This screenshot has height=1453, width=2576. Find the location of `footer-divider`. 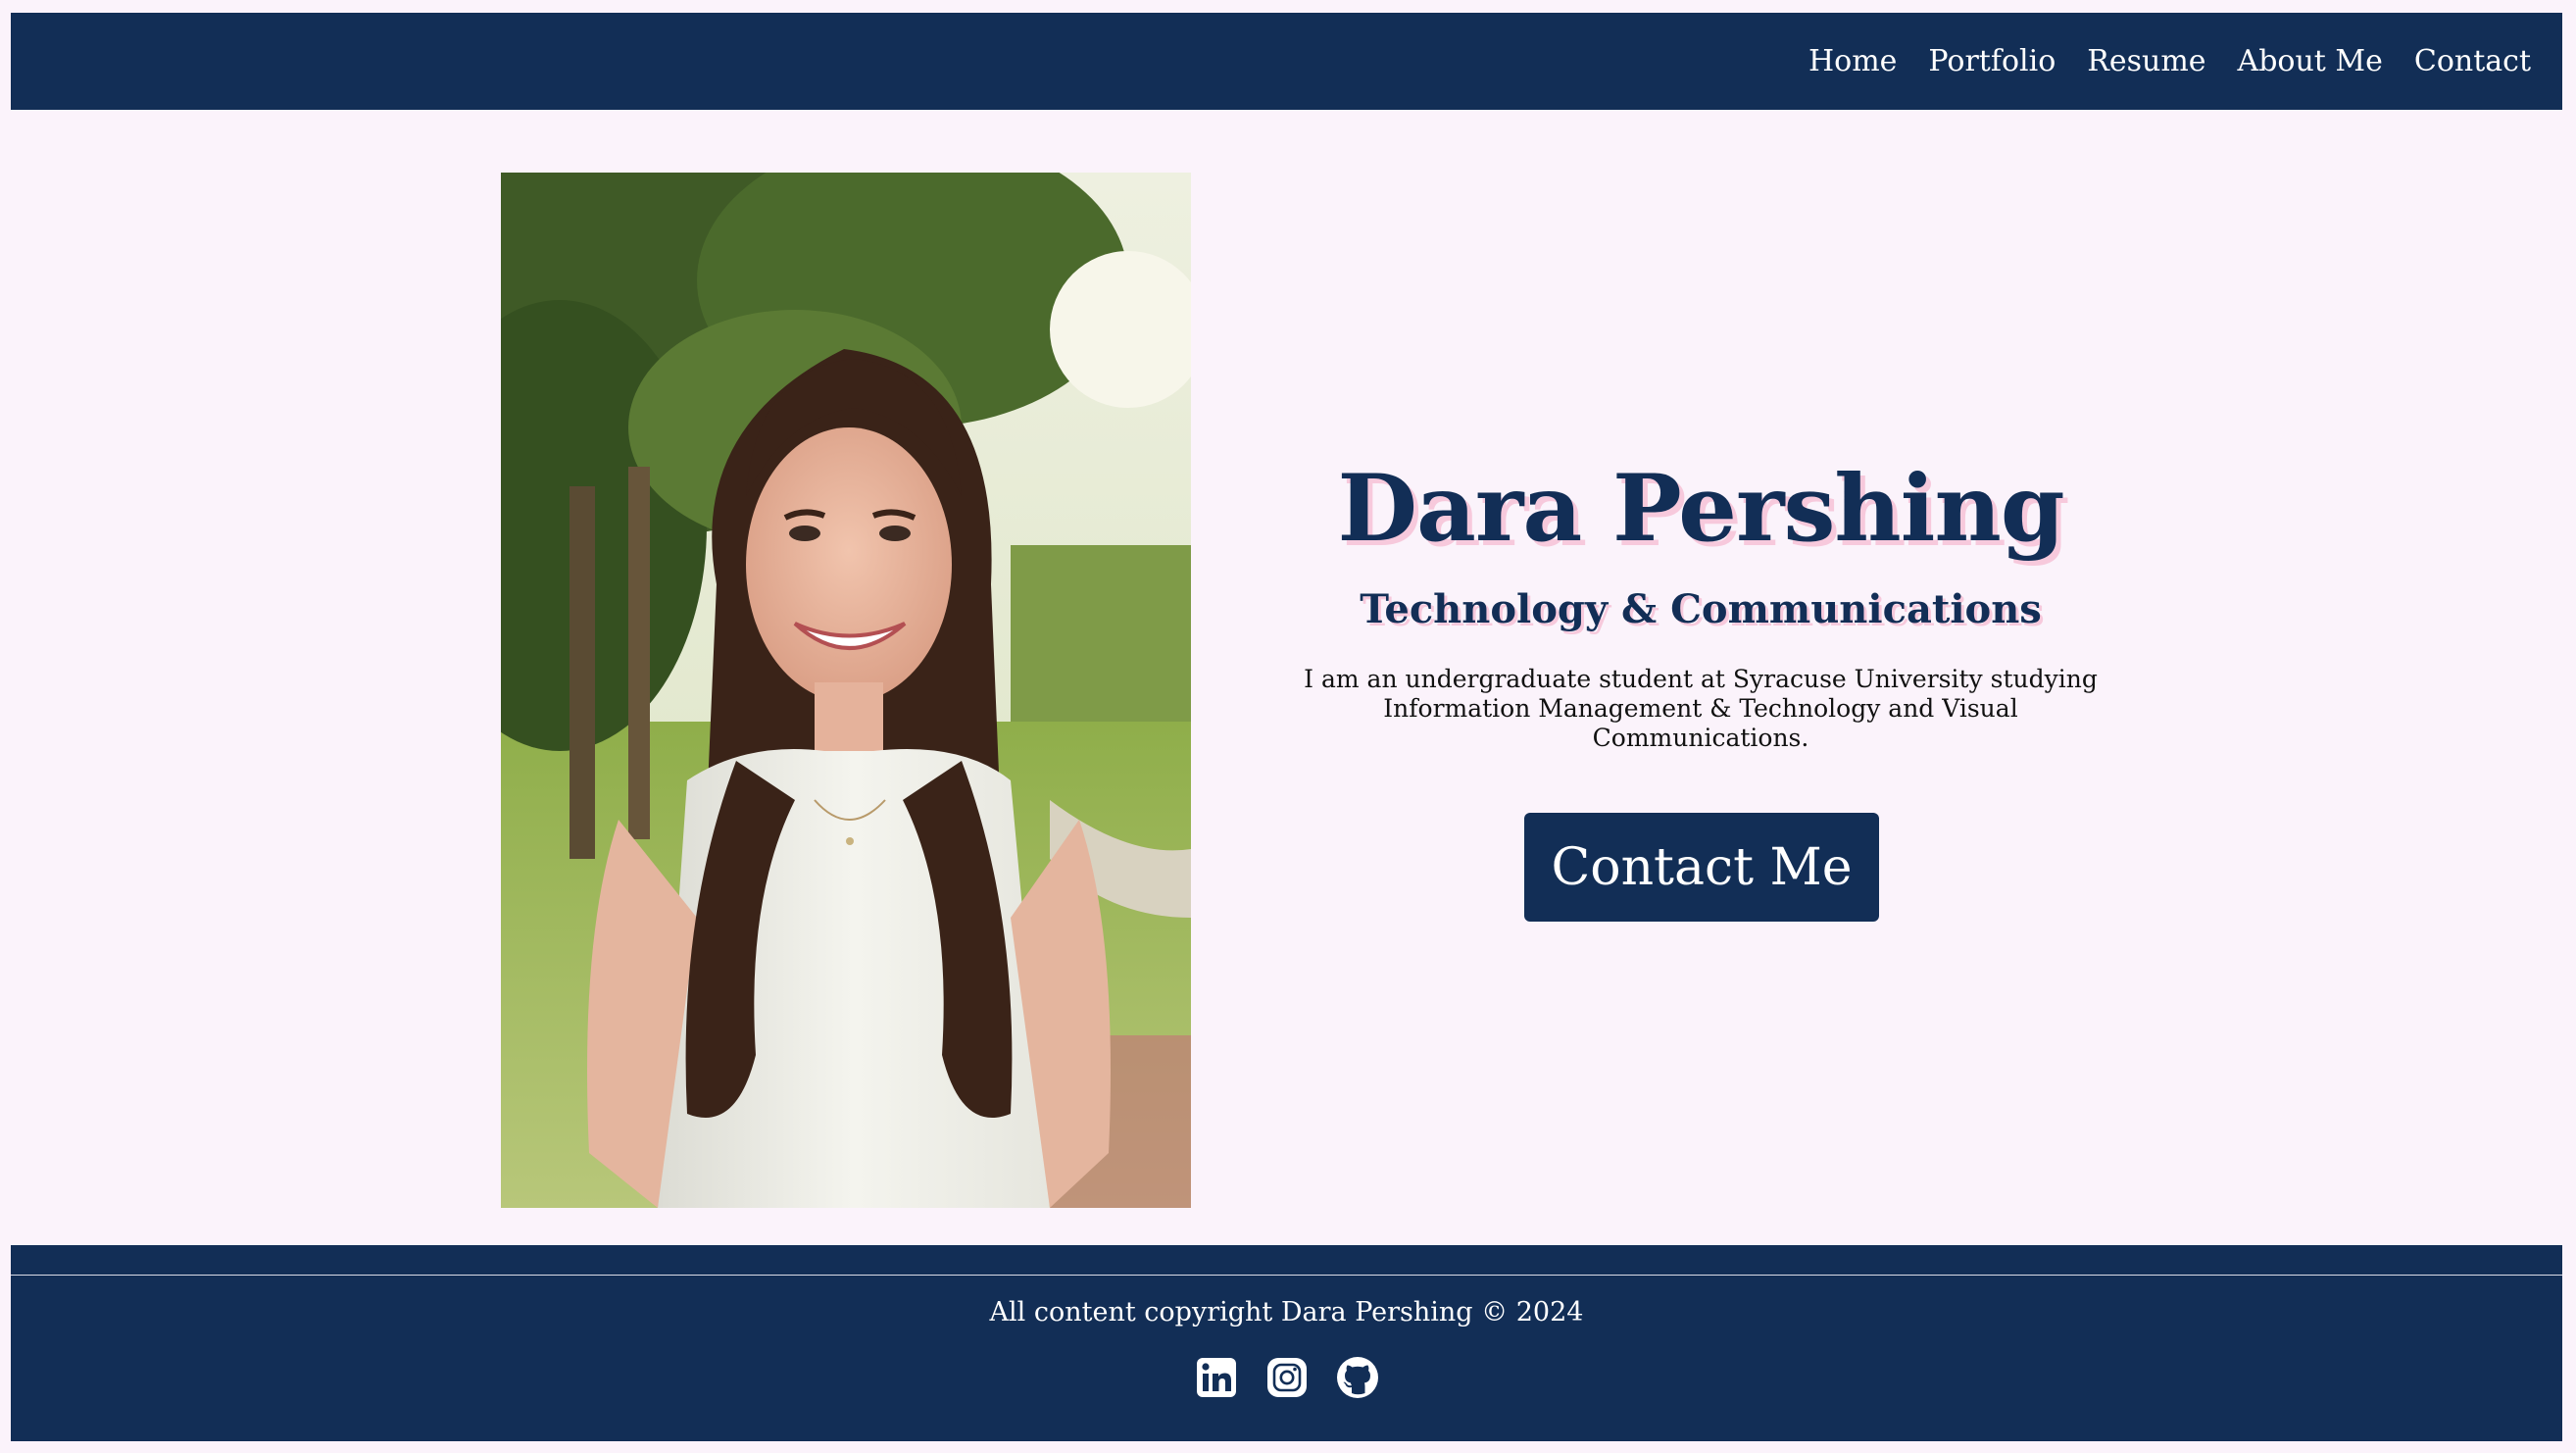

footer-divider is located at coordinates (1286, 1275).